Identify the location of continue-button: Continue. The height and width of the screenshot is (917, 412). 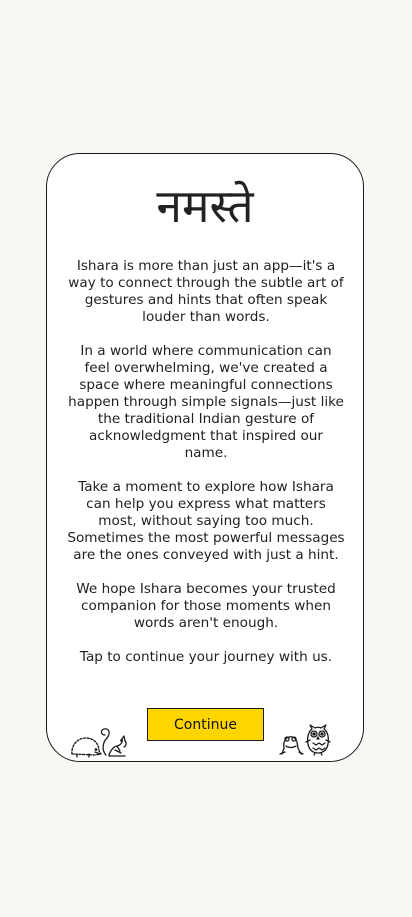
(205, 724).